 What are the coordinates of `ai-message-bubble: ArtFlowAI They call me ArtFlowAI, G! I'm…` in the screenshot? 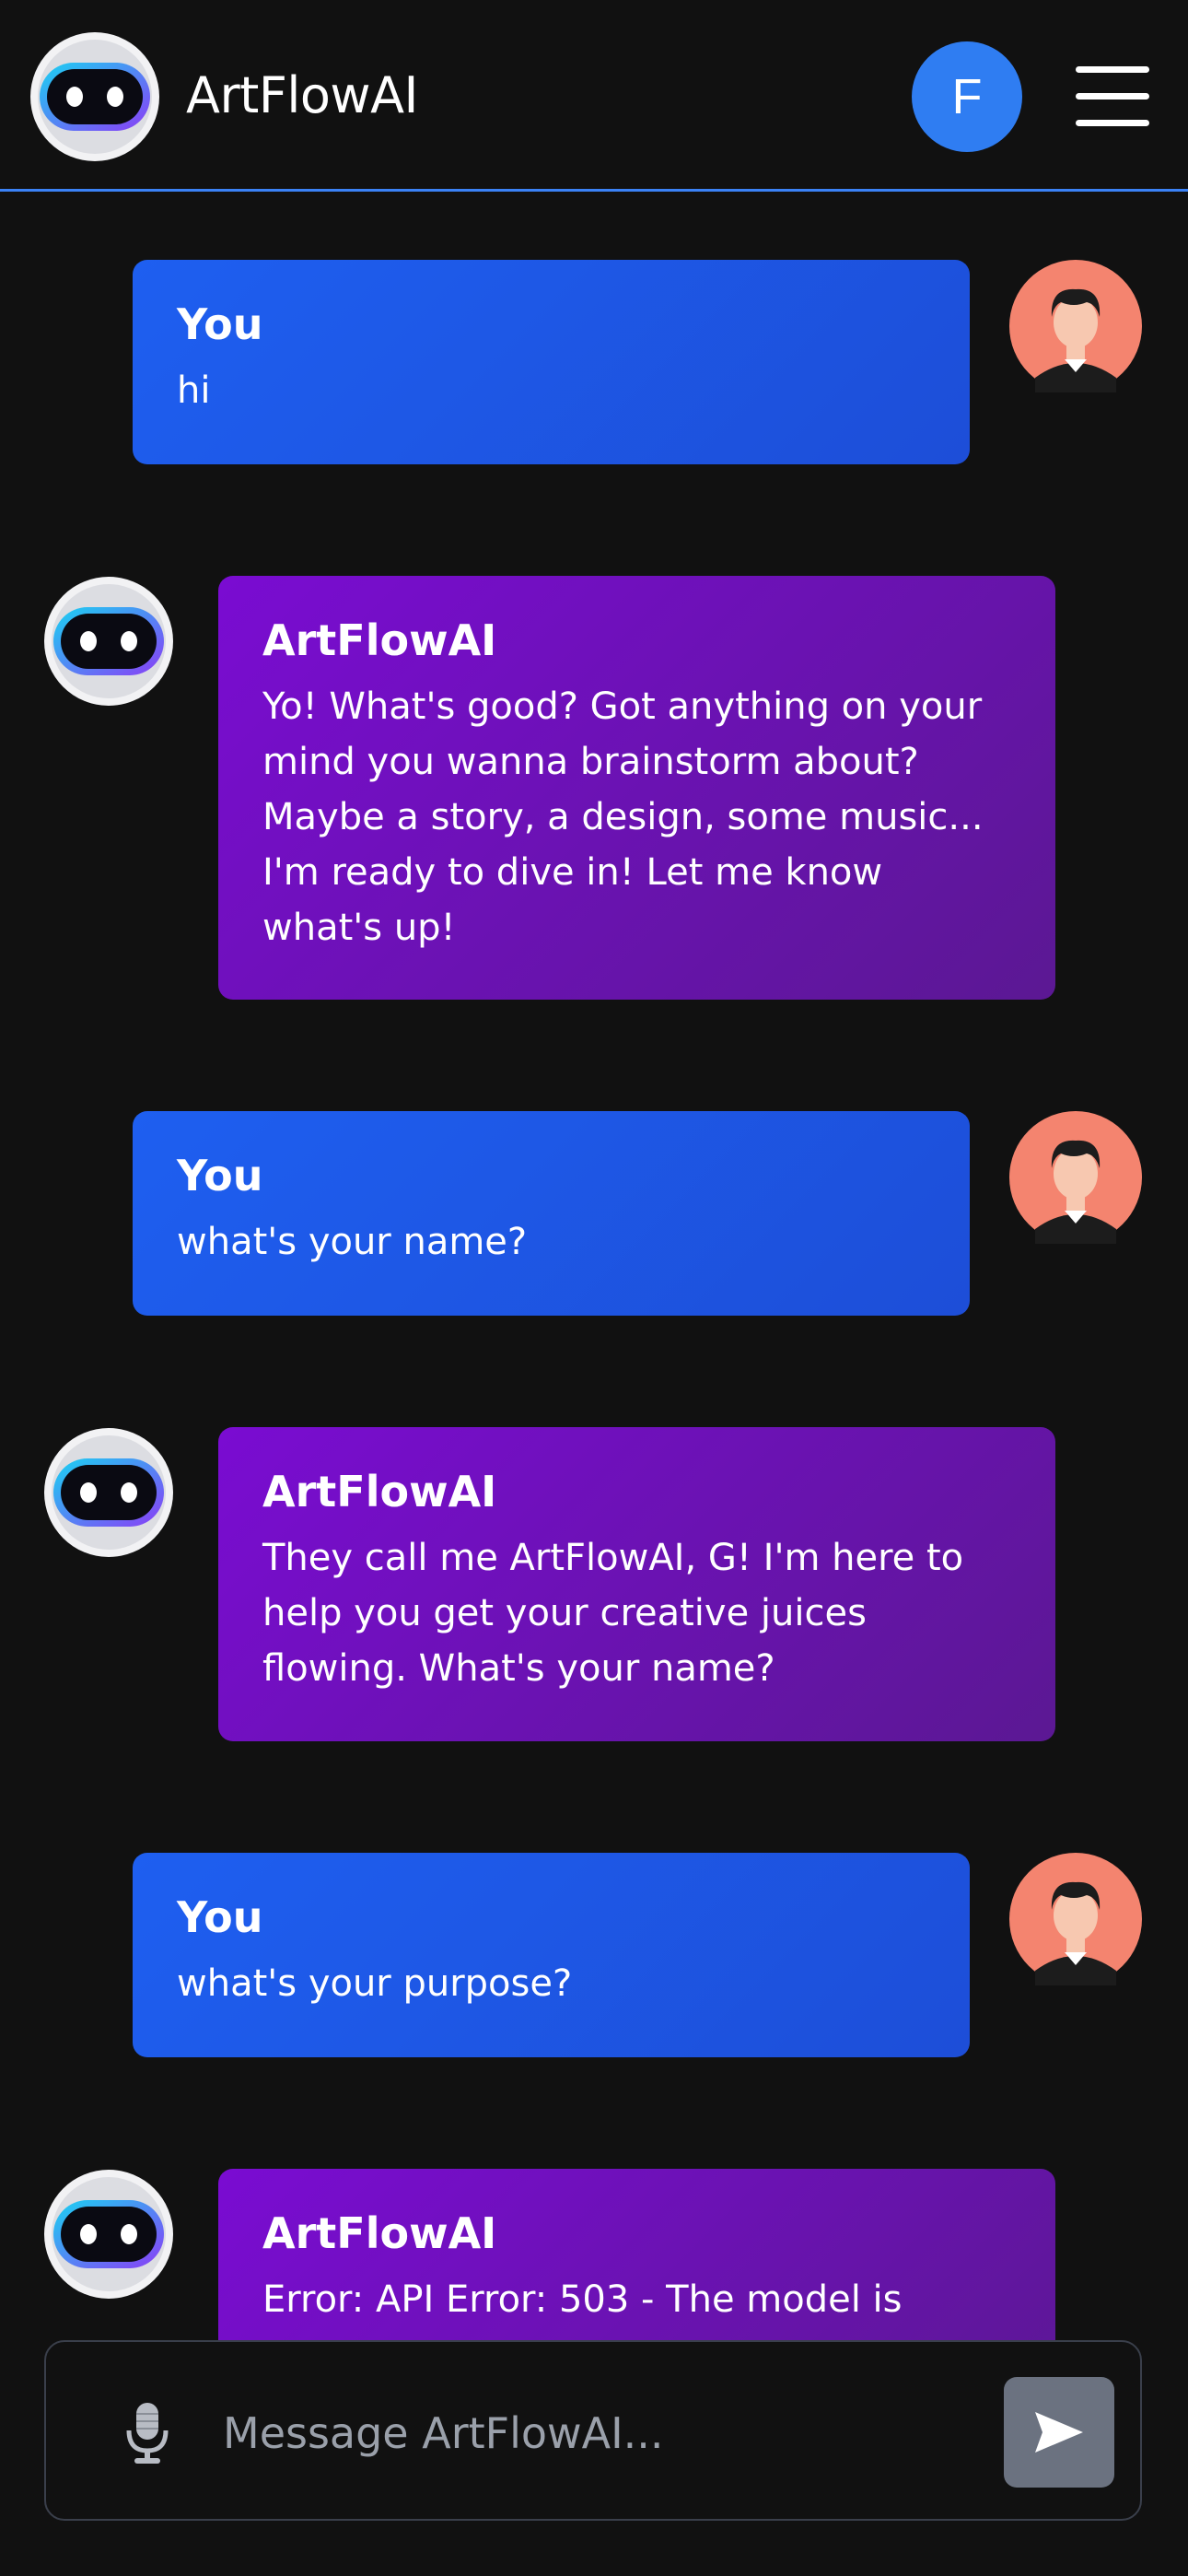 It's located at (637, 1584).